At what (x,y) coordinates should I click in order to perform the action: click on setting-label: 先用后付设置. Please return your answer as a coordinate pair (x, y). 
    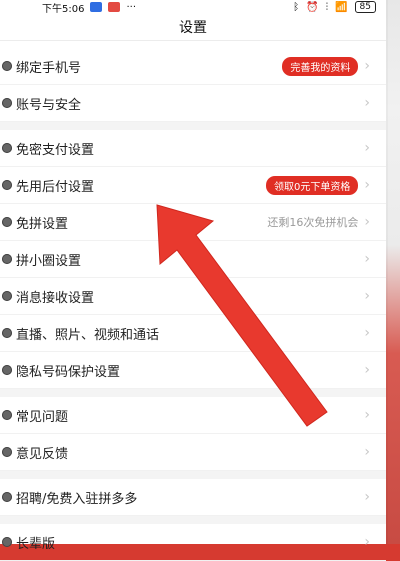
    Looking at the image, I should click on (55, 187).